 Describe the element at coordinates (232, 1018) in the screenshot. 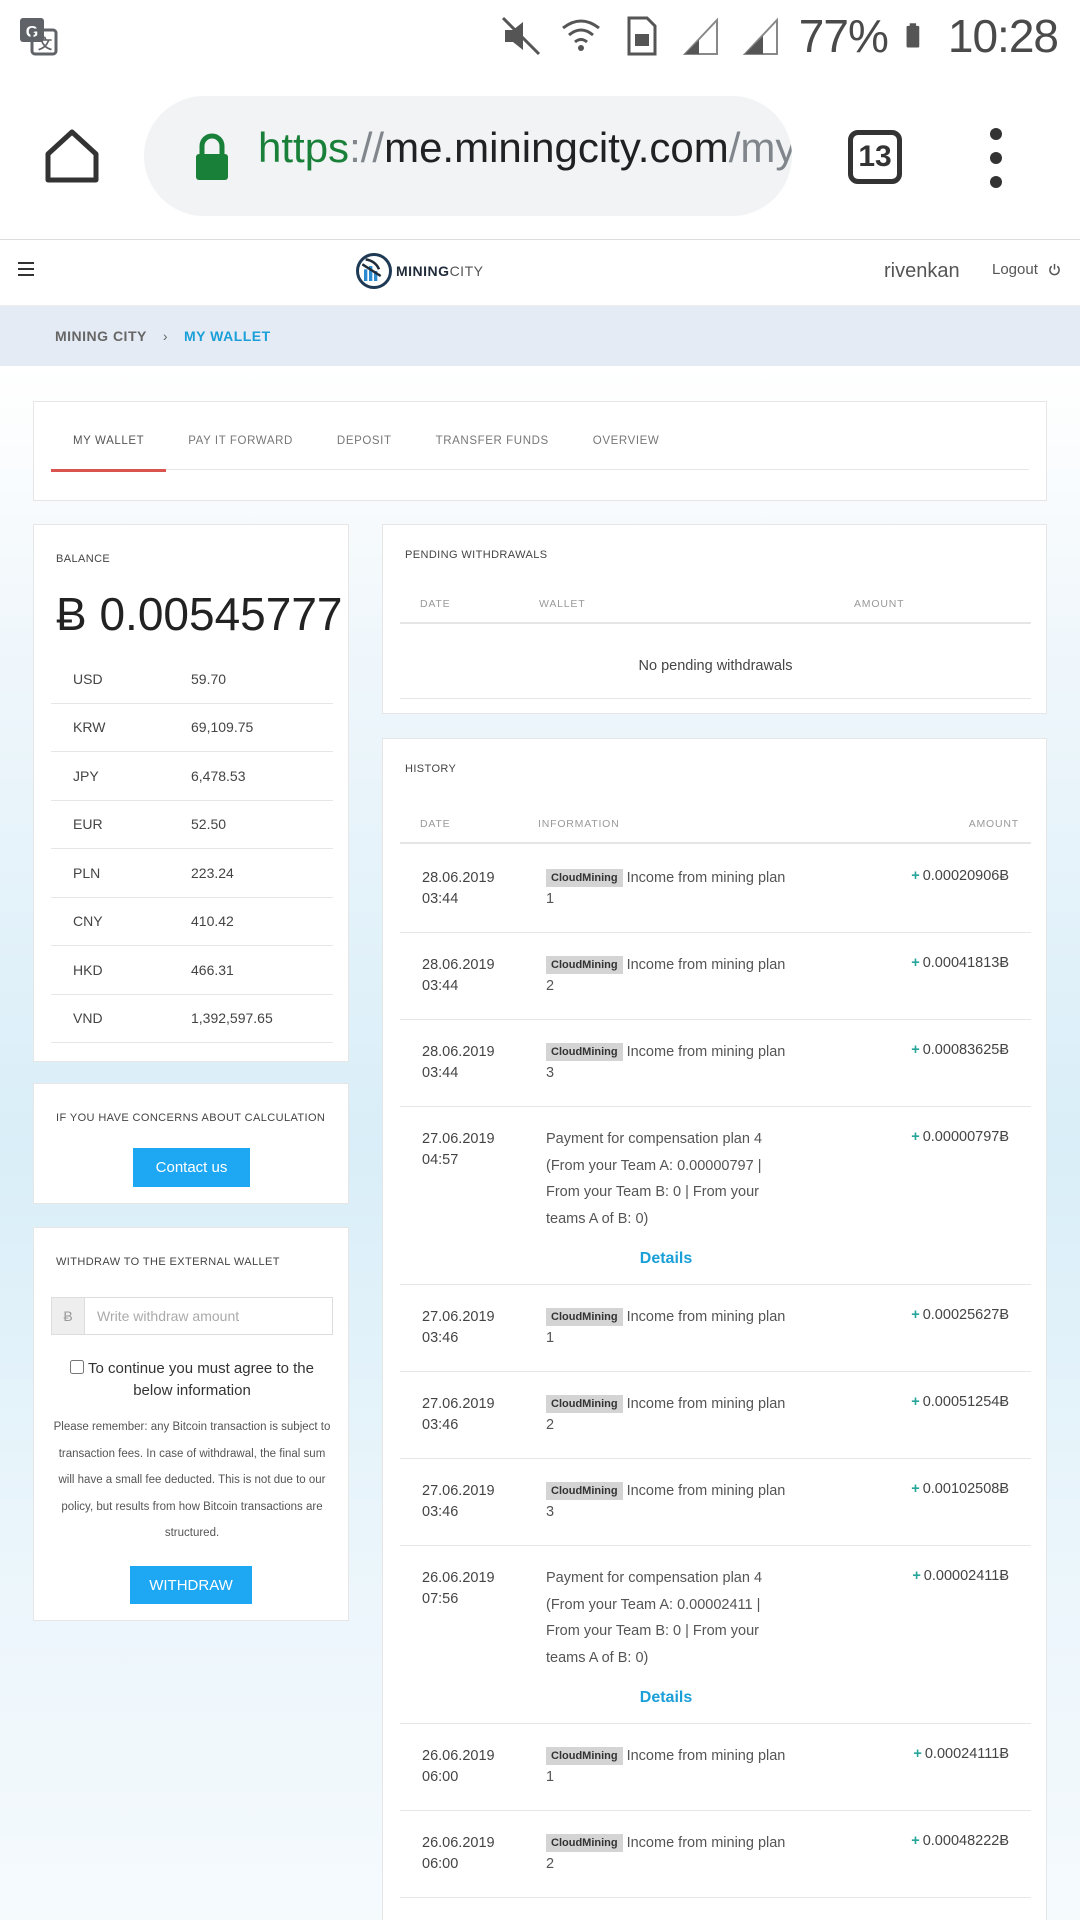

I see `rate-value: 1,392,597.65` at that location.